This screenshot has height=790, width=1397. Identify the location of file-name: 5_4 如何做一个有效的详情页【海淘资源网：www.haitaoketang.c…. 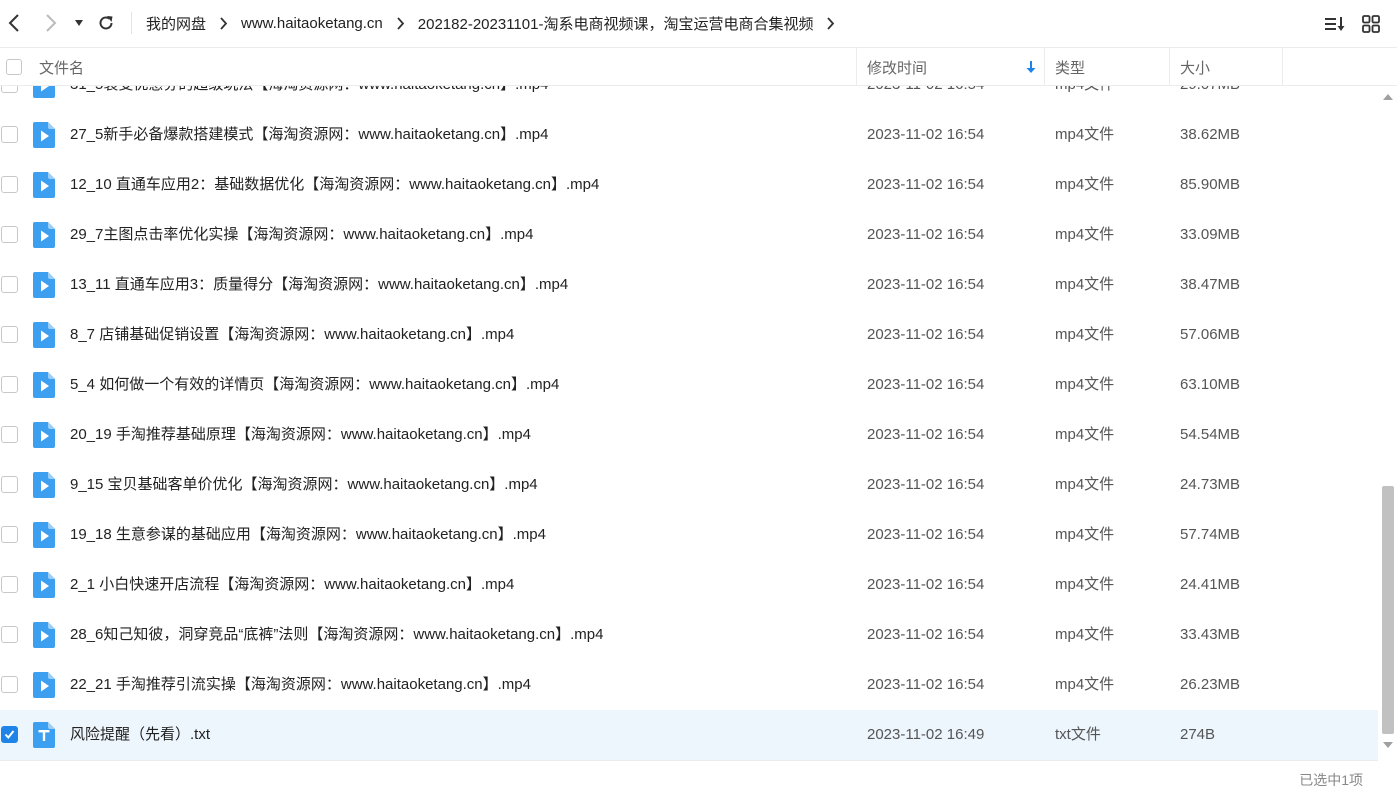
(314, 385).